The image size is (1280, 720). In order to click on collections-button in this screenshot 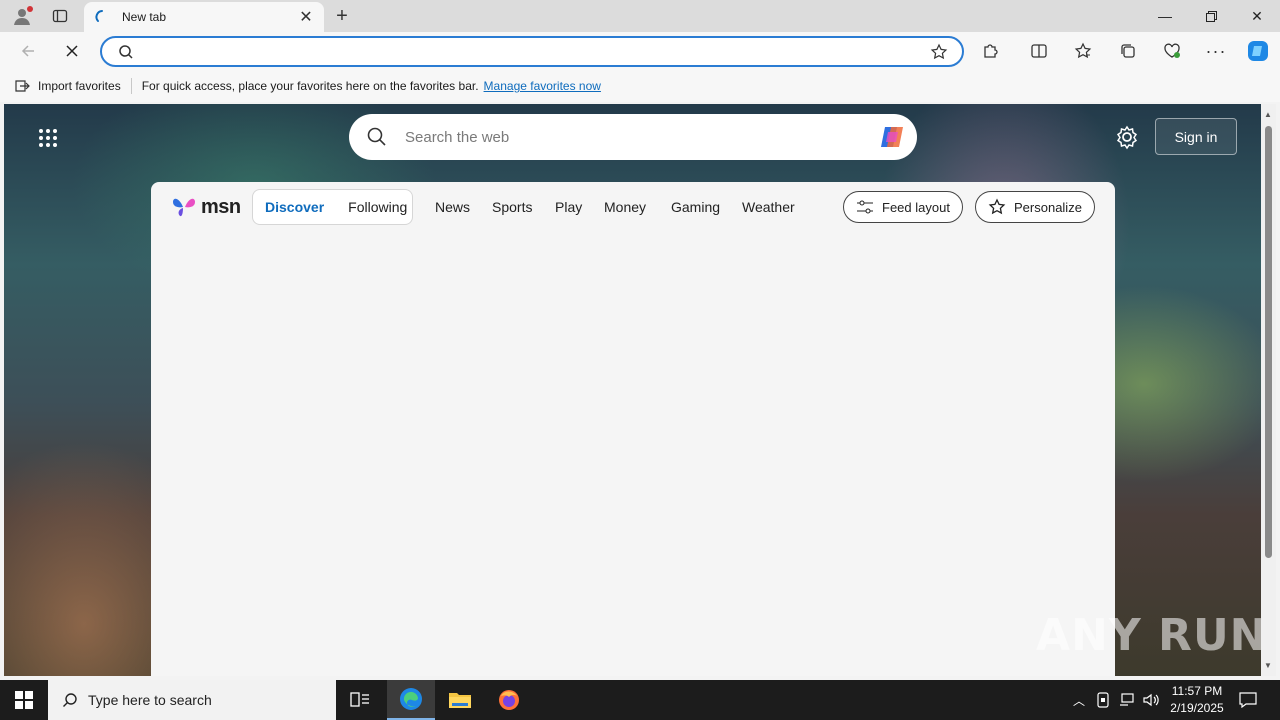, I will do `click(1128, 51)`.